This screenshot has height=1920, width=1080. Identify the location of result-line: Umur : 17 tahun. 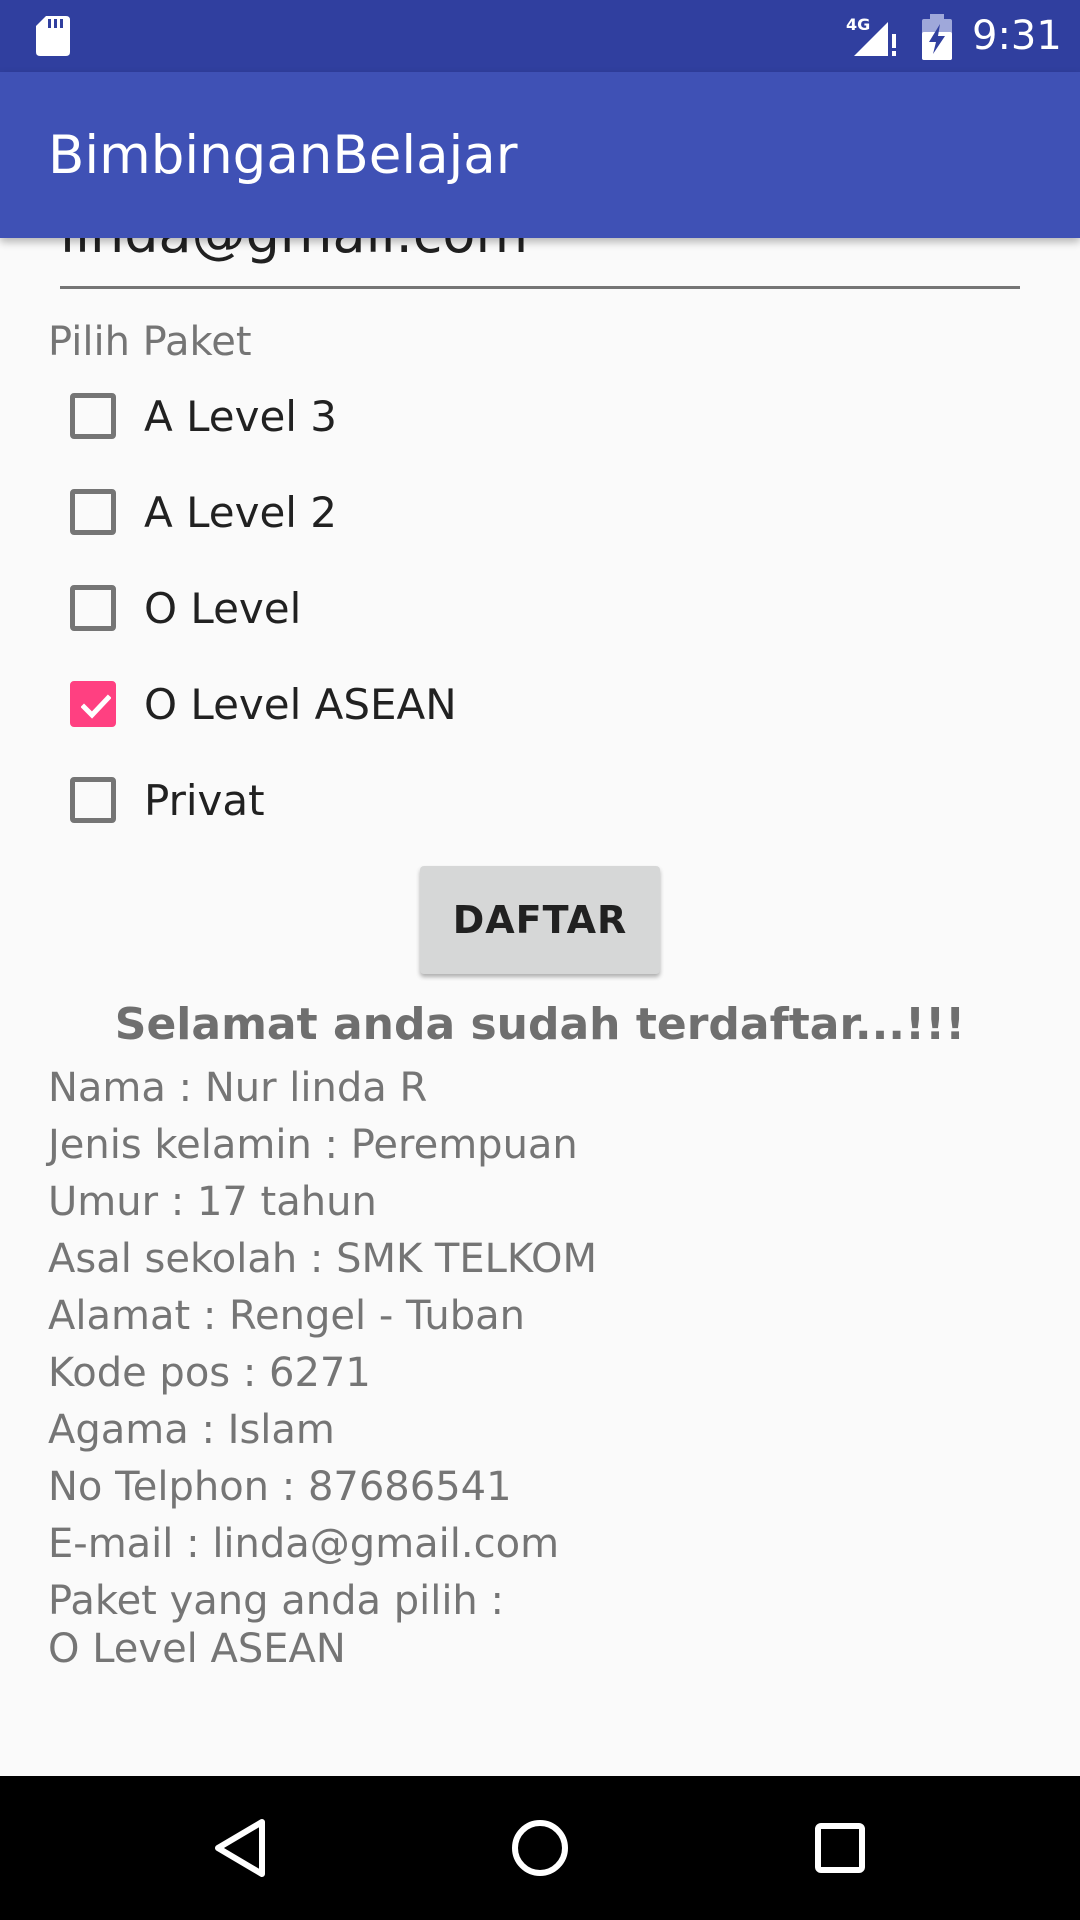
(212, 1202).